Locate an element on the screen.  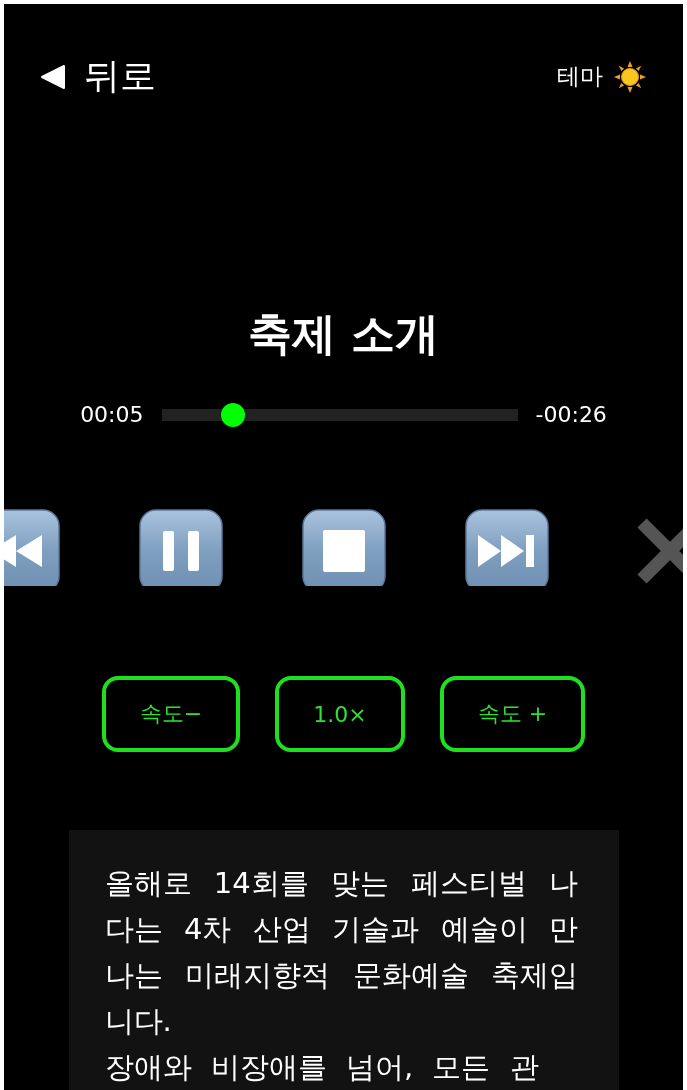
speed-button: 1.0× is located at coordinates (340, 714).